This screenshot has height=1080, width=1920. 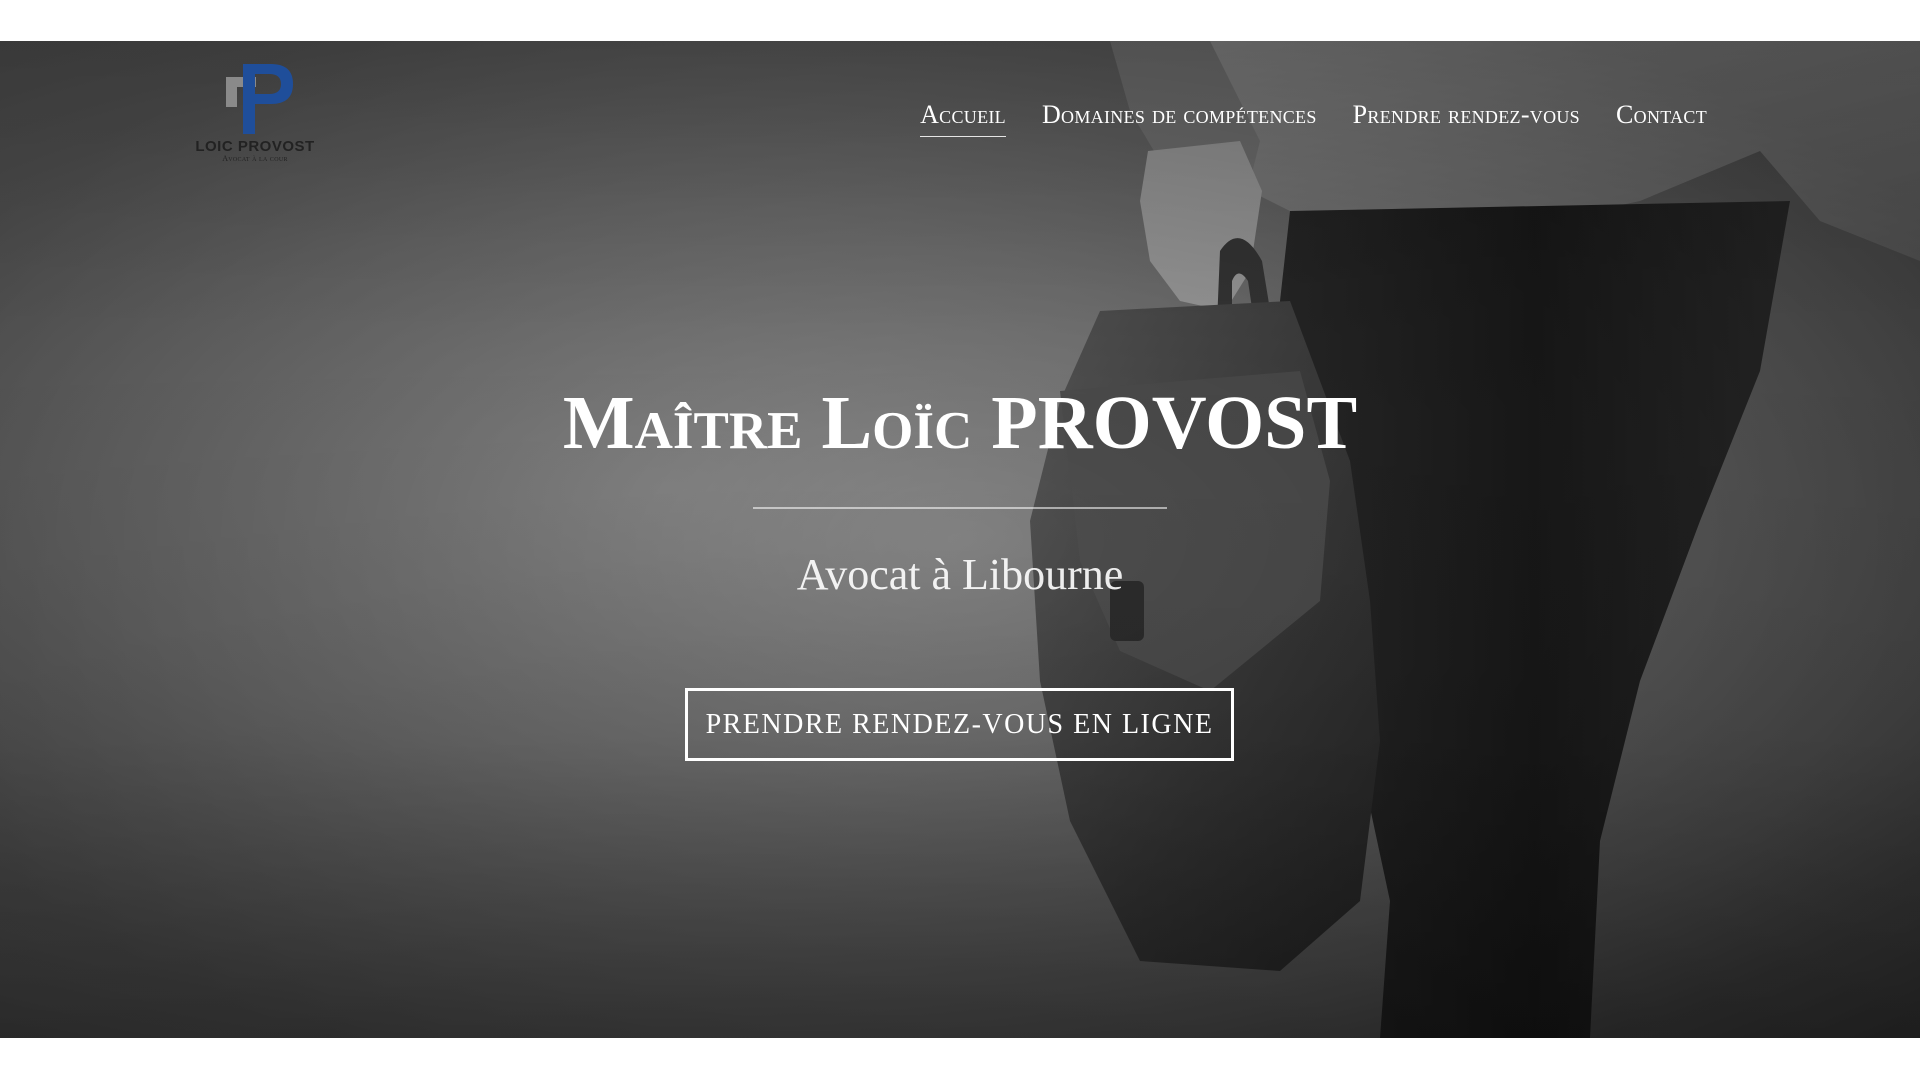 What do you see at coordinates (1174, 423) in the screenshot?
I see `hero-title-name: PROVOST` at bounding box center [1174, 423].